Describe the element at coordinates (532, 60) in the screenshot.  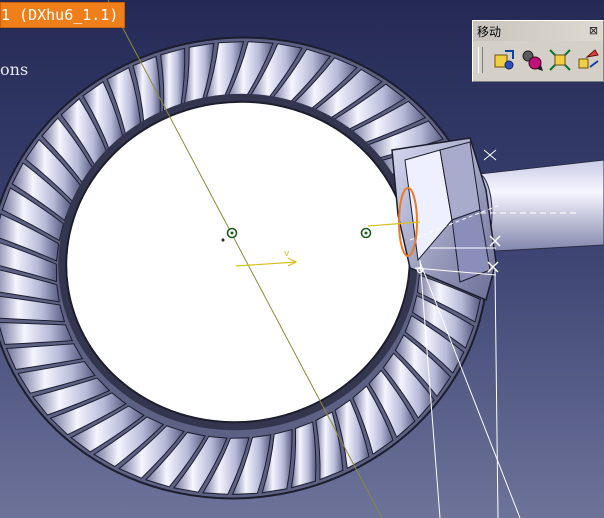
I see `snap-icon` at that location.